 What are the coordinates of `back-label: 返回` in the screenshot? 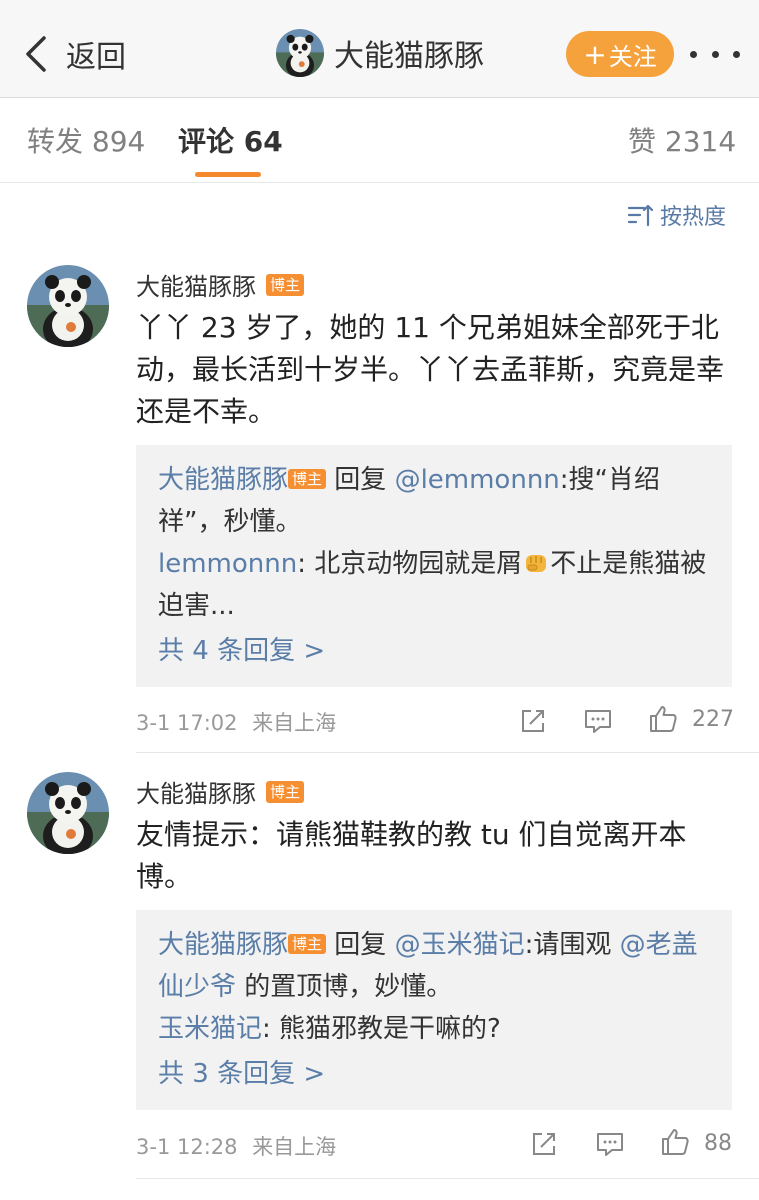 It's located at (96, 57).